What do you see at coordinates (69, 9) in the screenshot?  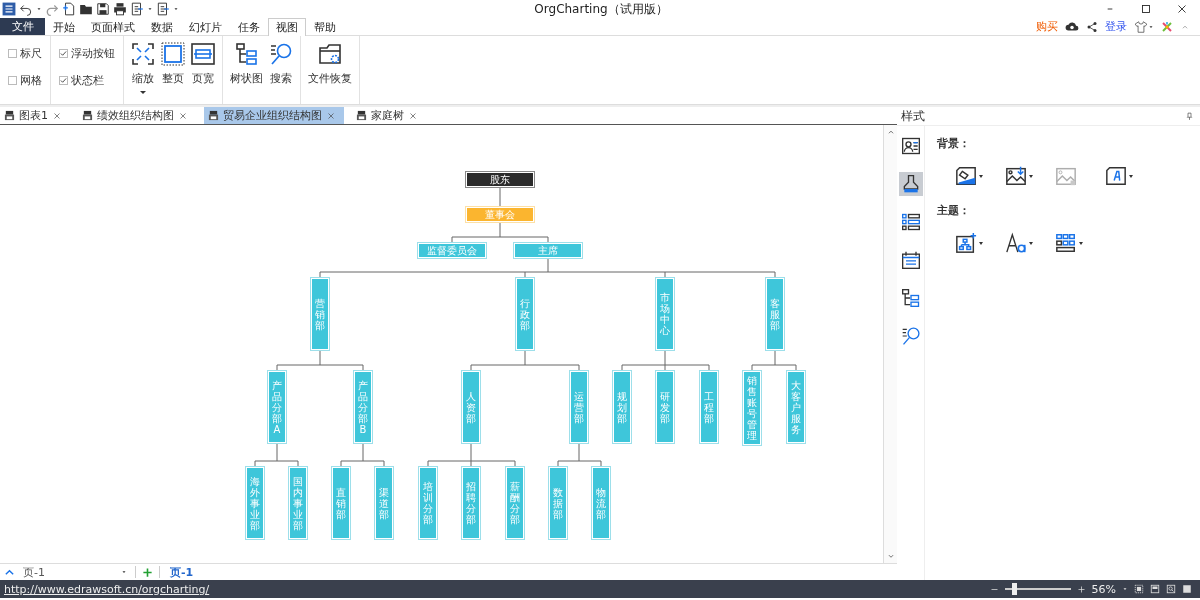 I see `new-document-icon` at bounding box center [69, 9].